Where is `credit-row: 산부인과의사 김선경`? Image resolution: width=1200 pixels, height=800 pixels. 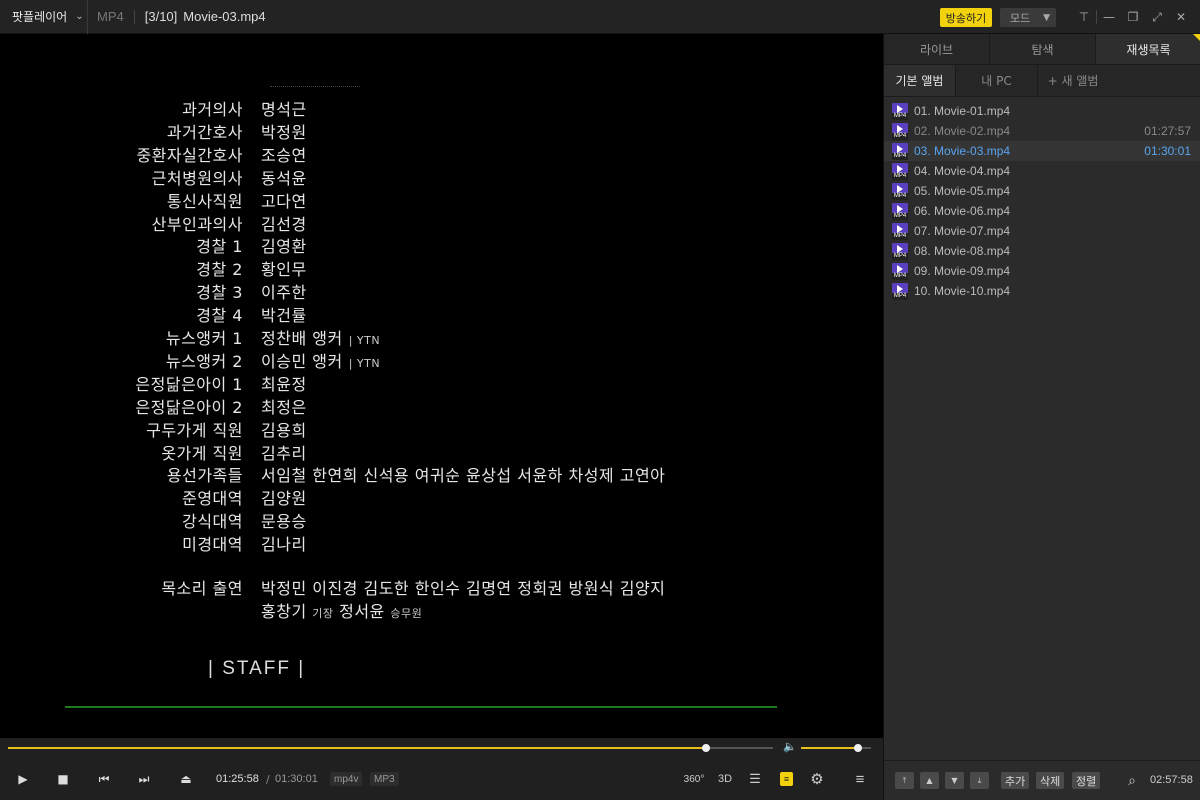 credit-row: 산부인과의사 김선경 is located at coordinates (441, 222).